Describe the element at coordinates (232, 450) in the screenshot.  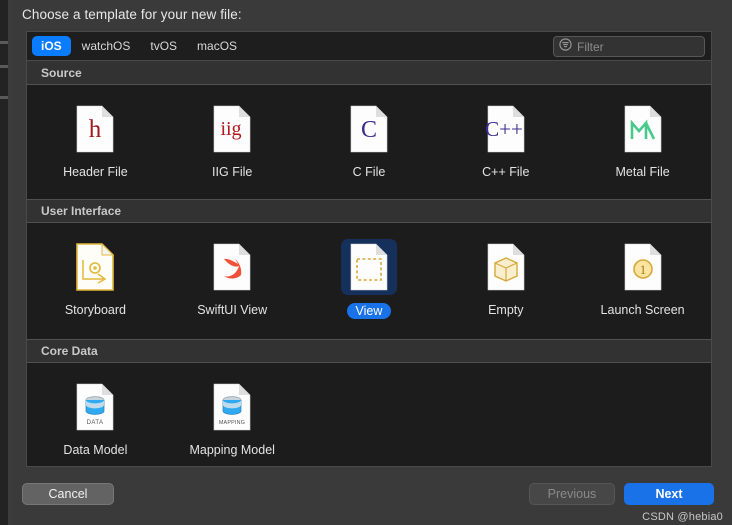
I see `template-label: Mapping Model` at that location.